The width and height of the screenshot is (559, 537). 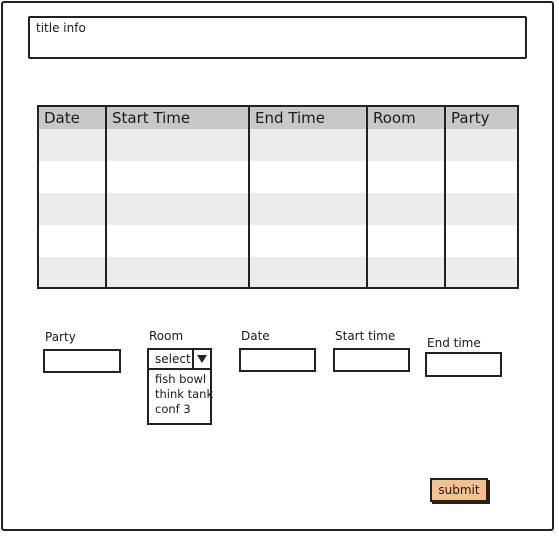 What do you see at coordinates (179, 379) in the screenshot?
I see `room-option-fish-bowl: fish bowl` at bounding box center [179, 379].